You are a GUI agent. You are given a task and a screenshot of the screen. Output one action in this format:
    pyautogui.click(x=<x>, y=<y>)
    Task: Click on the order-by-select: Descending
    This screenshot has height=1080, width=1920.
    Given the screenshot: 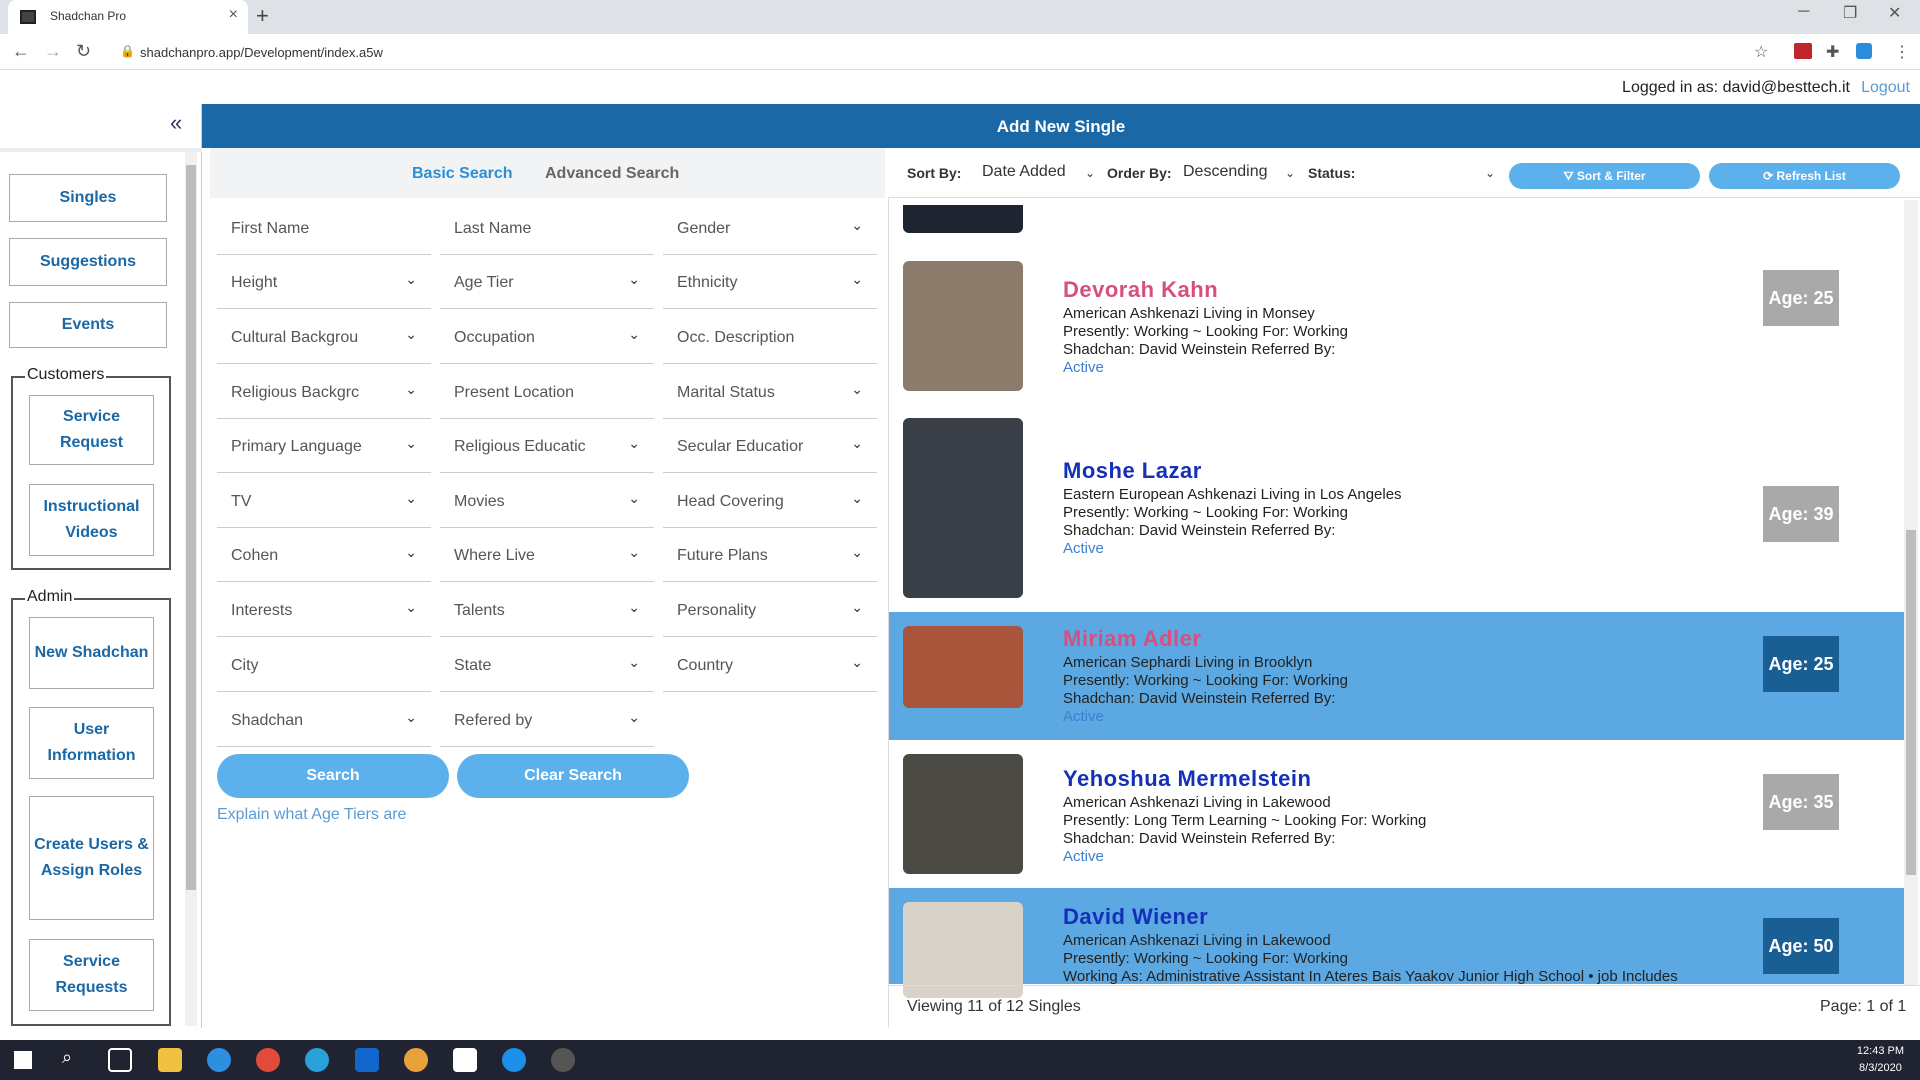 What is the action you would take?
    pyautogui.click(x=1225, y=172)
    